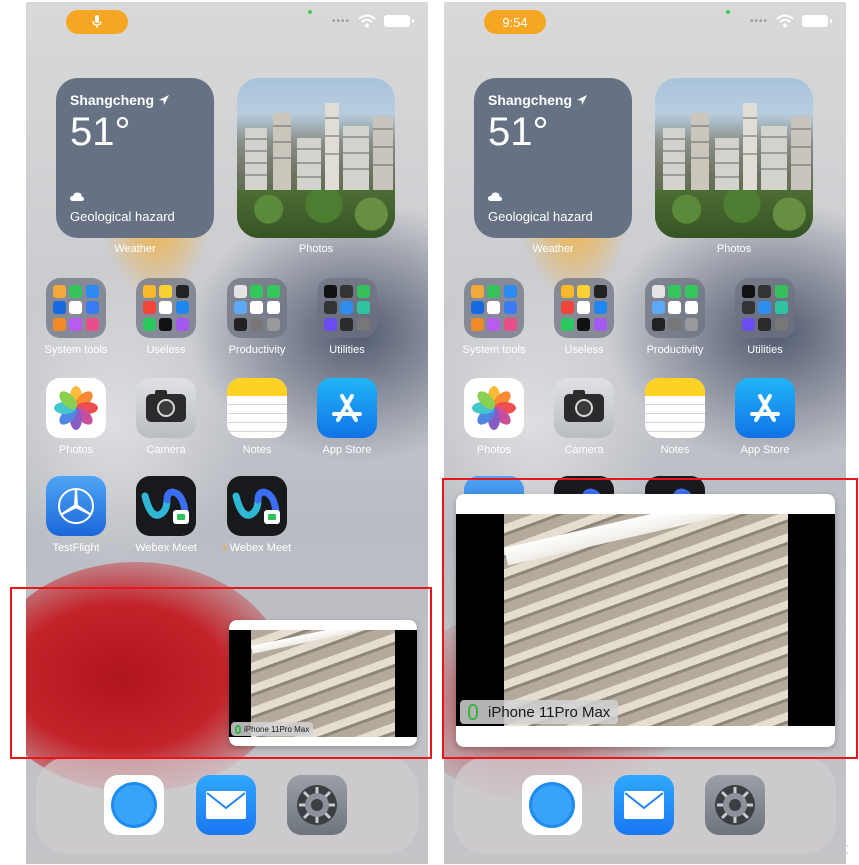 This screenshot has height=865, width=859. Describe the element at coordinates (260, 548) in the screenshot. I see `app-label-text: Webex Meet` at that location.